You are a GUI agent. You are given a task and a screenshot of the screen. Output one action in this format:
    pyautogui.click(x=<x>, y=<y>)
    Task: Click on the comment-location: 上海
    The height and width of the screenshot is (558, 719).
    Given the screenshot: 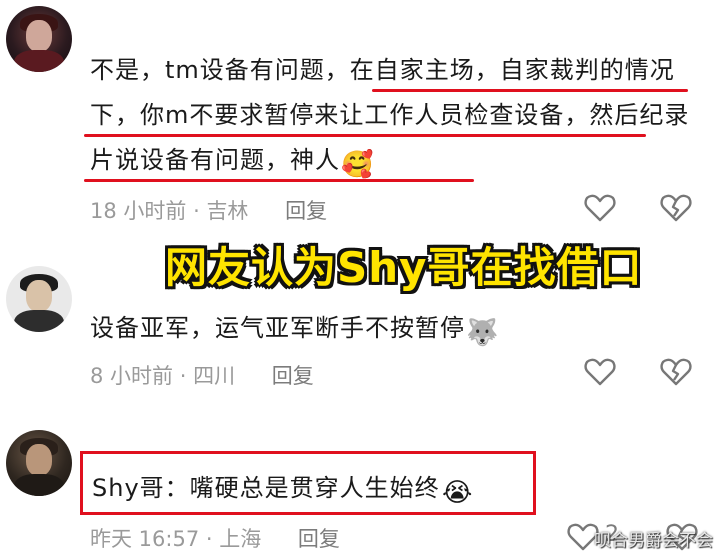 What is the action you would take?
    pyautogui.click(x=240, y=539)
    